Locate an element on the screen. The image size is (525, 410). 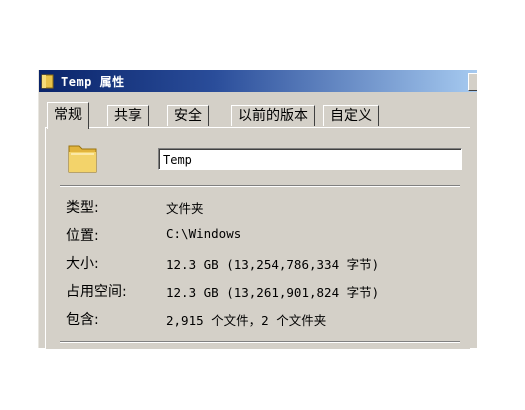
size-on-disk-label: 占用空间: is located at coordinates (96, 292).